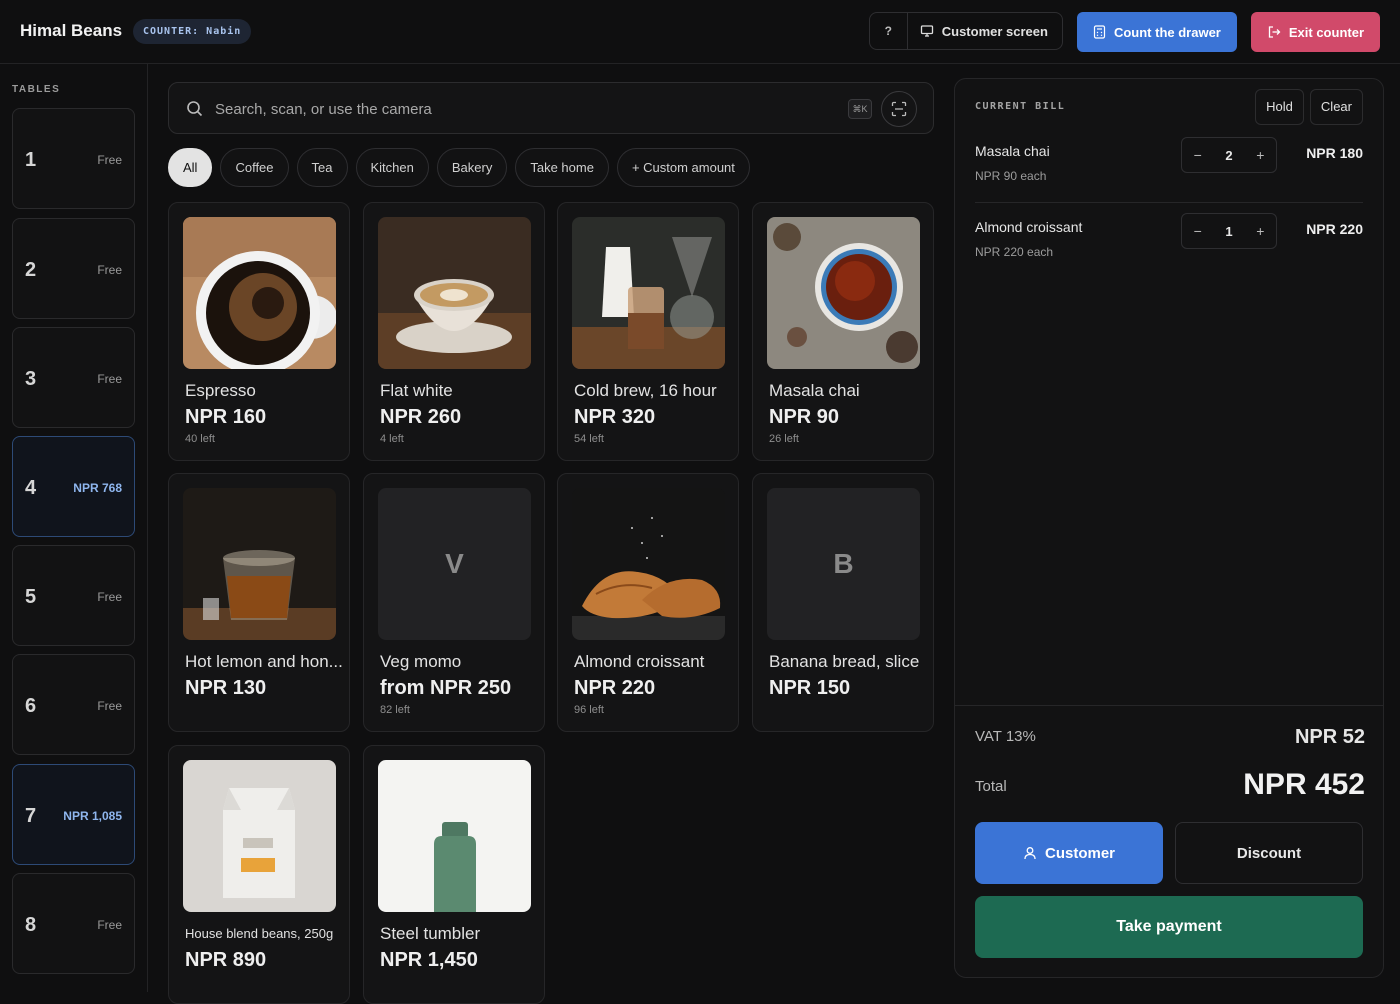  I want to click on table-card-7: 7 NPR 1,085, so click(73, 814).